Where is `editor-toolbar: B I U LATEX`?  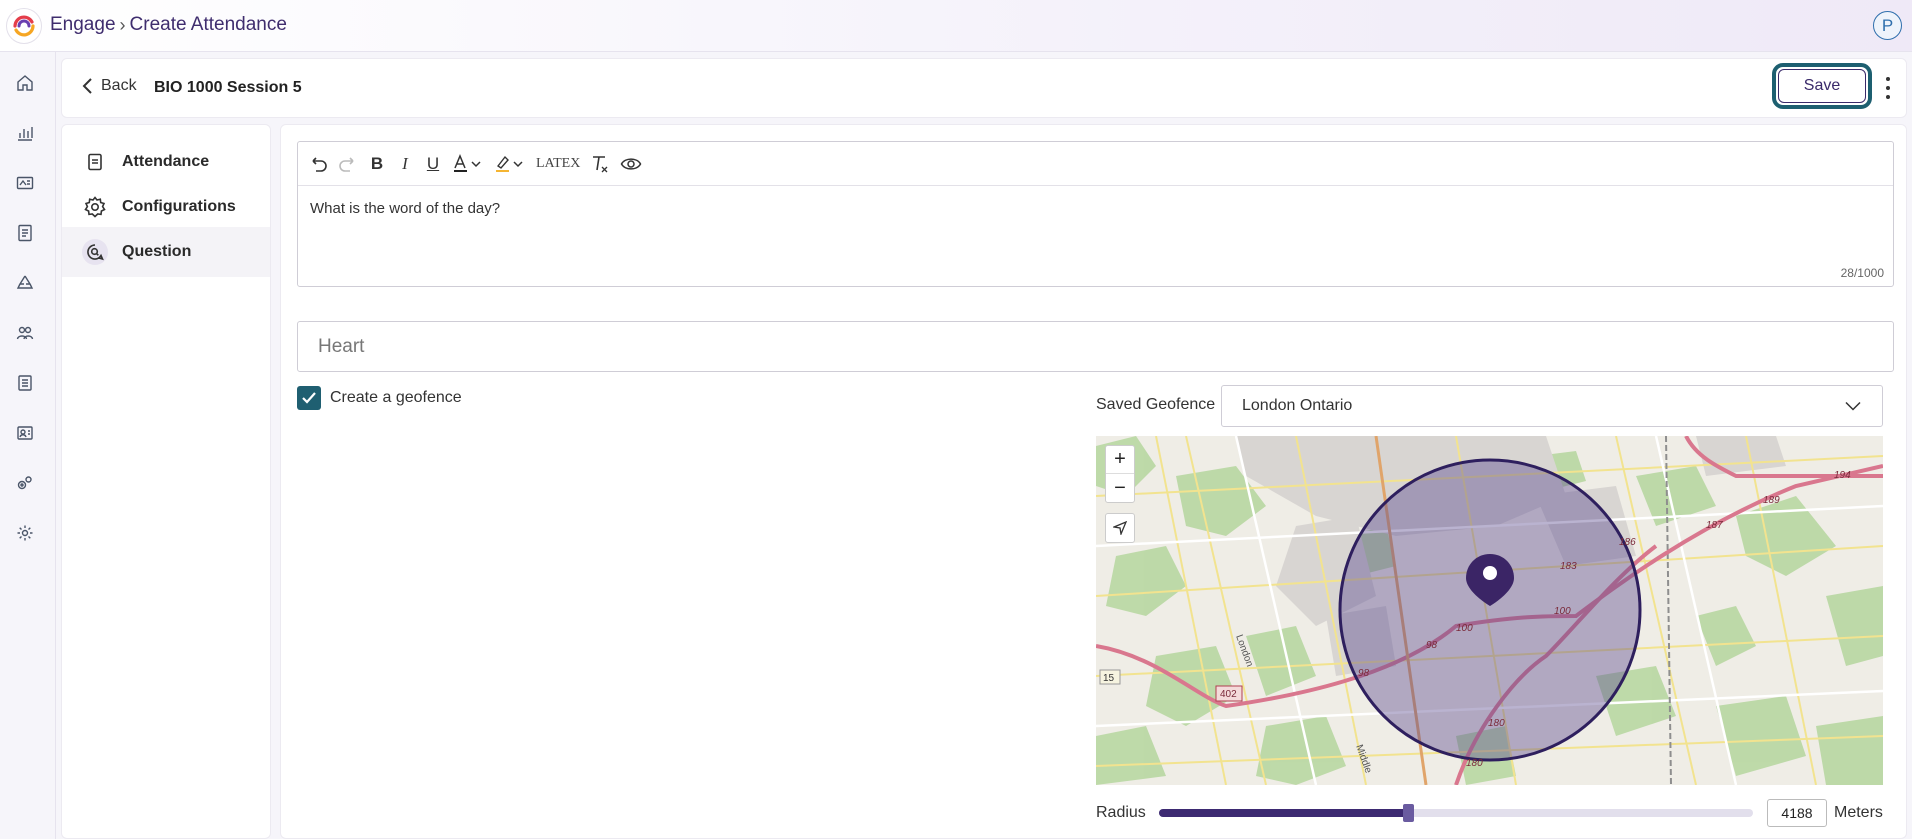
editor-toolbar: B I U LATEX is located at coordinates (1095, 164).